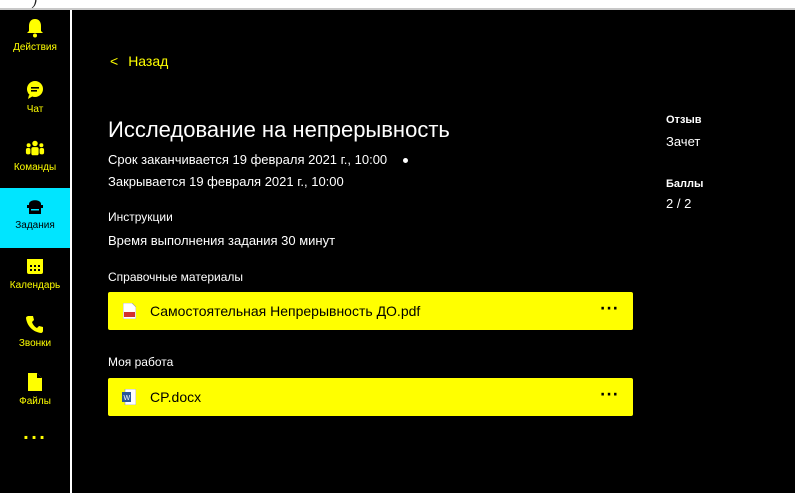  I want to click on feedback-value: Зачет, so click(683, 141).